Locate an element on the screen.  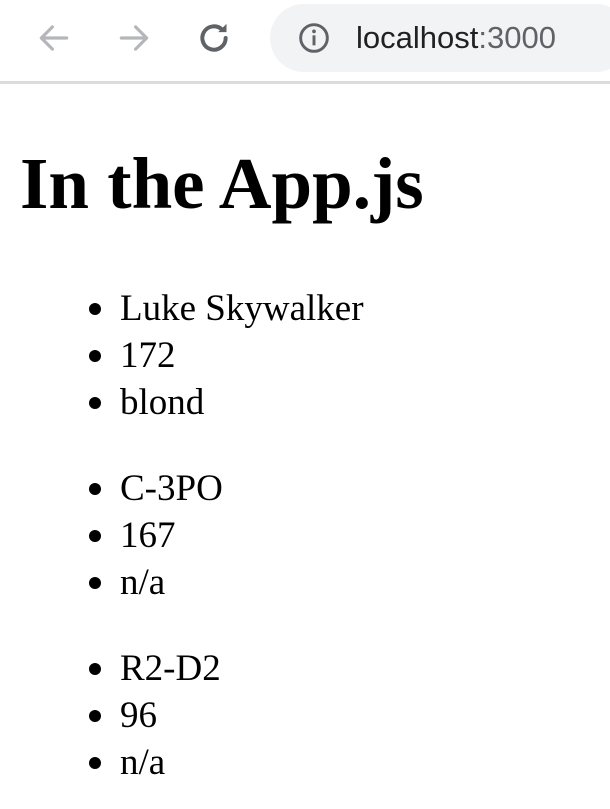
character-name: R2-D2 is located at coordinates (110, 668).